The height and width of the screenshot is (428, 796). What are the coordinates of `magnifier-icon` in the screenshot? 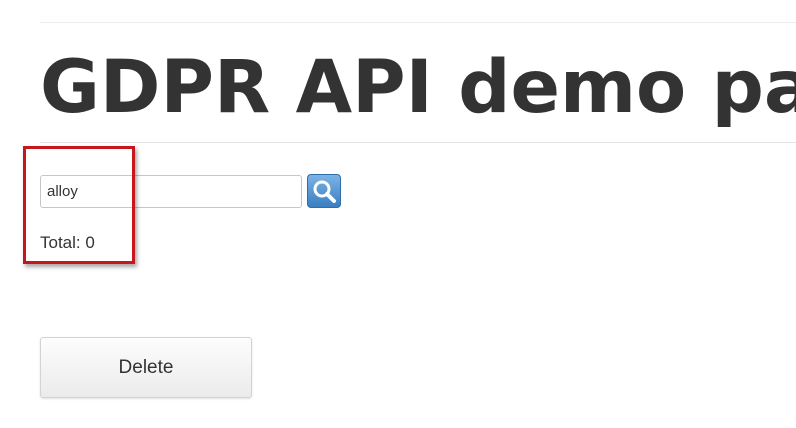 It's located at (324, 192).